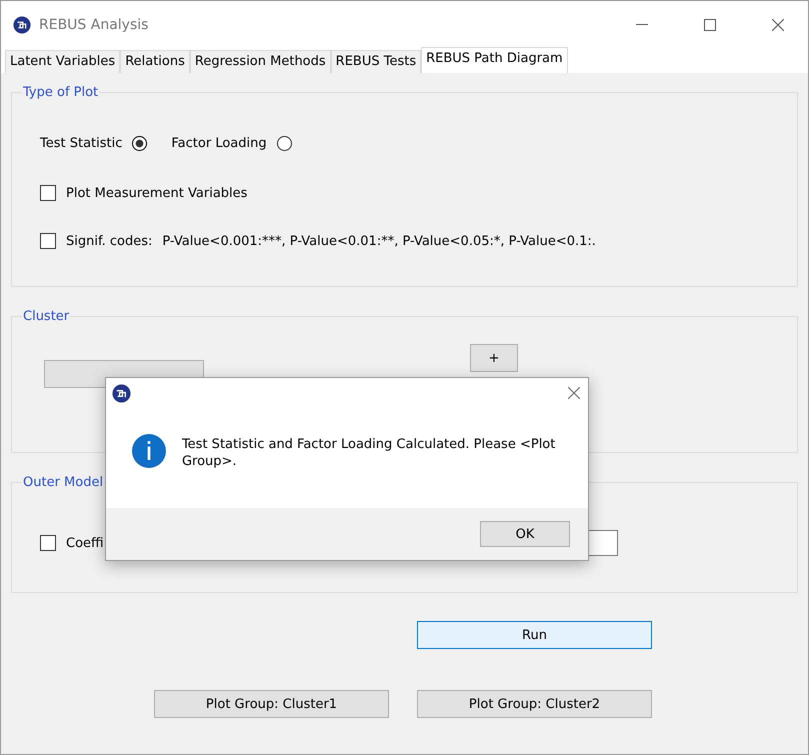  What do you see at coordinates (710, 24) in the screenshot?
I see `maximize-icon` at bounding box center [710, 24].